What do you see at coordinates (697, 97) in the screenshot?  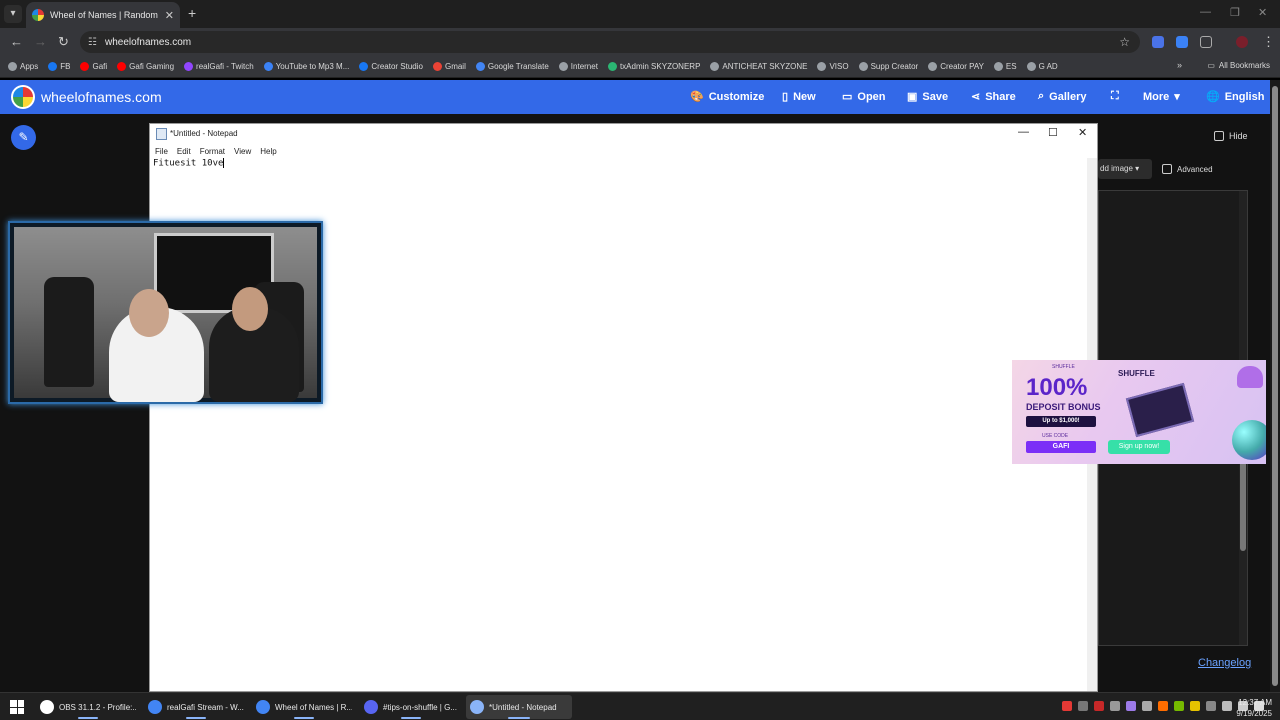 I see `palette-icon: 🎨` at bounding box center [697, 97].